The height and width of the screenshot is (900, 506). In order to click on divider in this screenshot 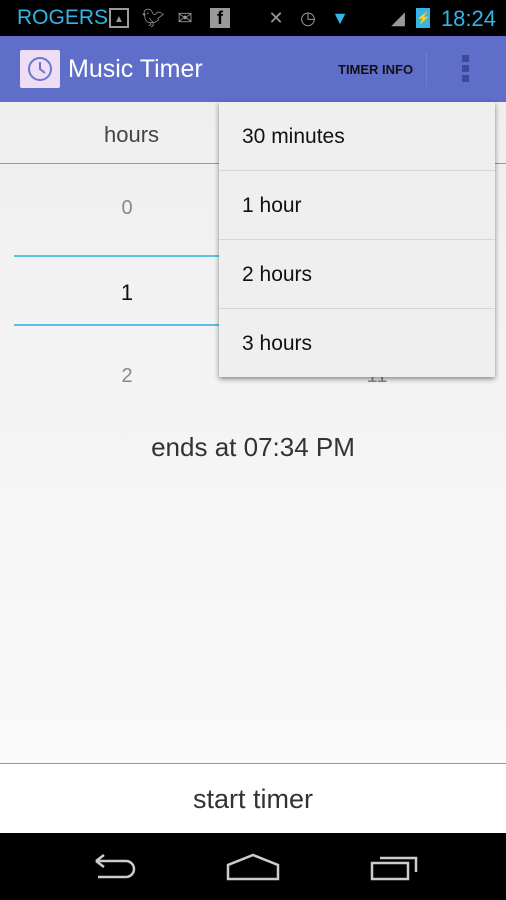, I will do `click(426, 69)`.